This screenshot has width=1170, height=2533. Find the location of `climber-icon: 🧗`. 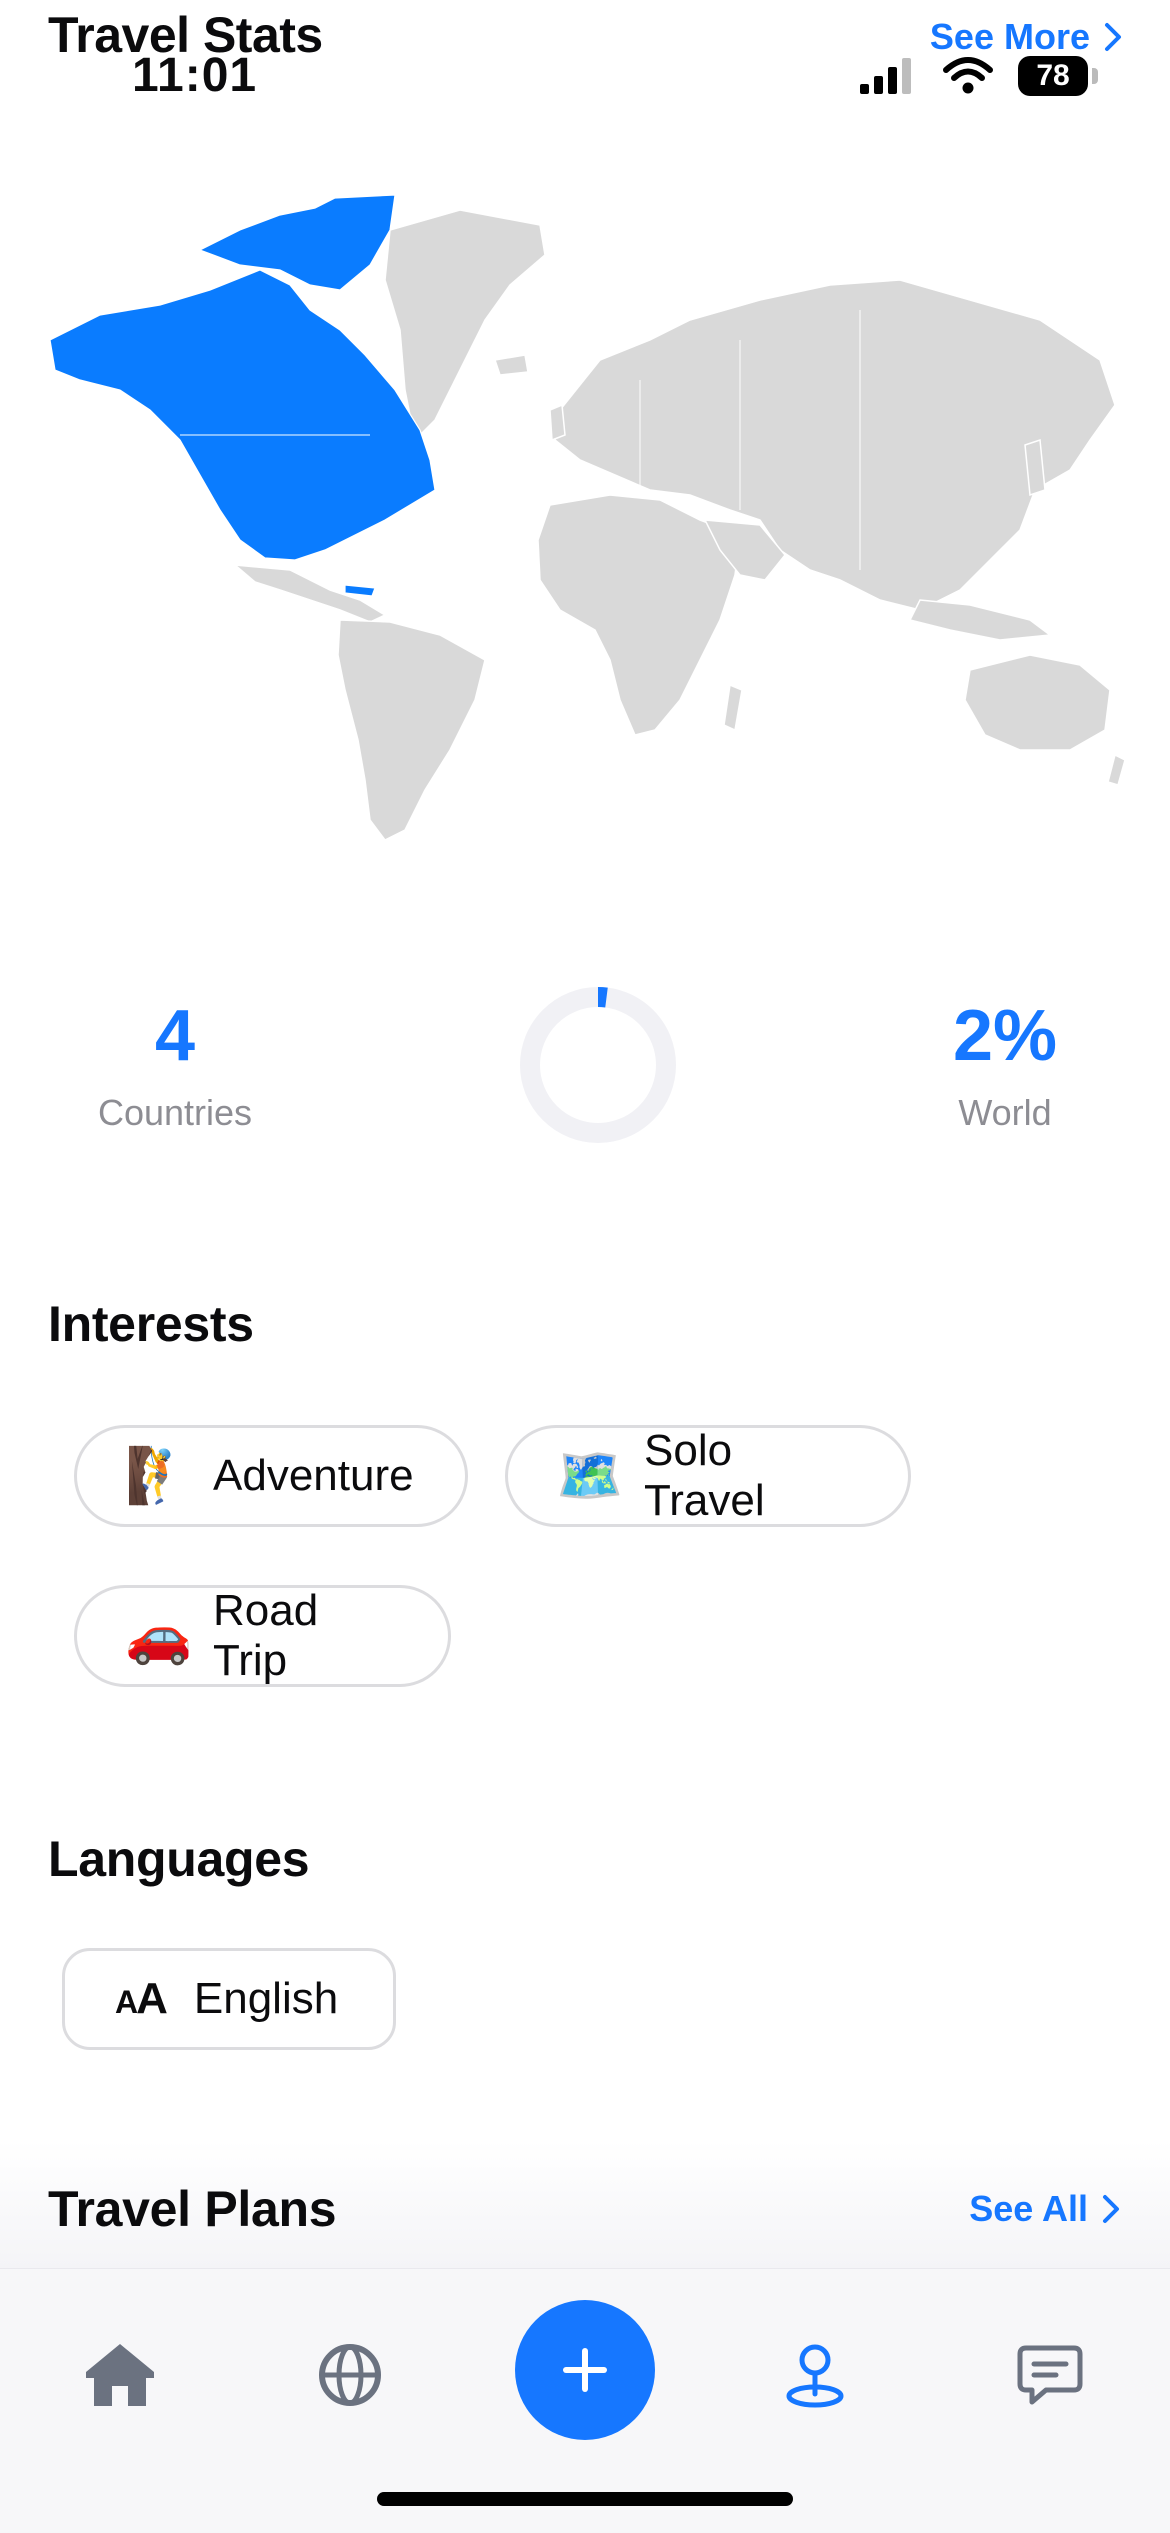

climber-icon: 🧗 is located at coordinates (159, 1476).